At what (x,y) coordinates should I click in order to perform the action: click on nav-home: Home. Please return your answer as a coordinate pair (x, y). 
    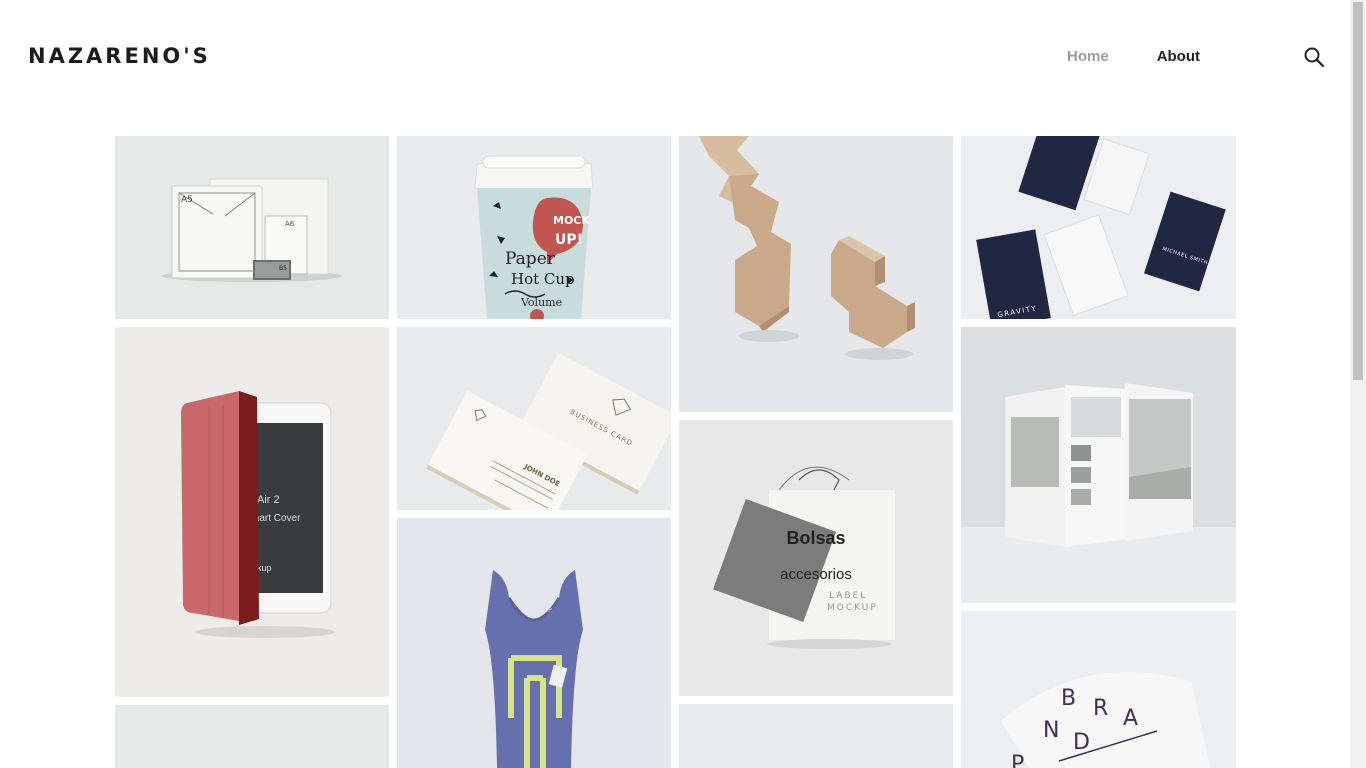
    Looking at the image, I should click on (1088, 56).